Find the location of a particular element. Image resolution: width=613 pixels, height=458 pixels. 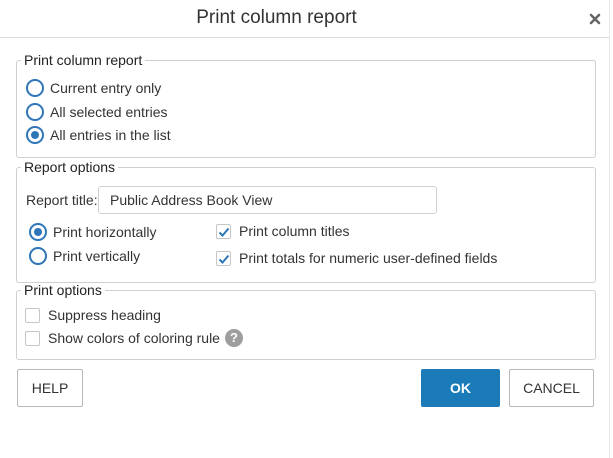

print-scope-legend: Print column report is located at coordinates (83, 60).